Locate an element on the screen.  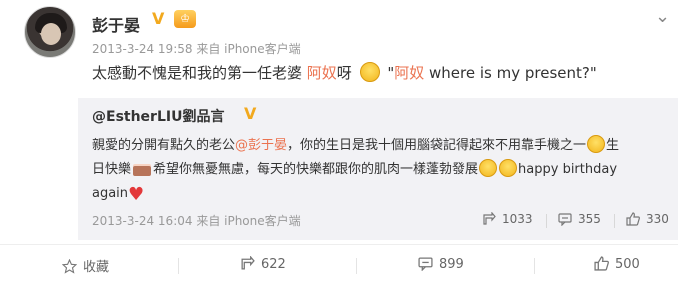
content-text: 呀 is located at coordinates (346, 73).